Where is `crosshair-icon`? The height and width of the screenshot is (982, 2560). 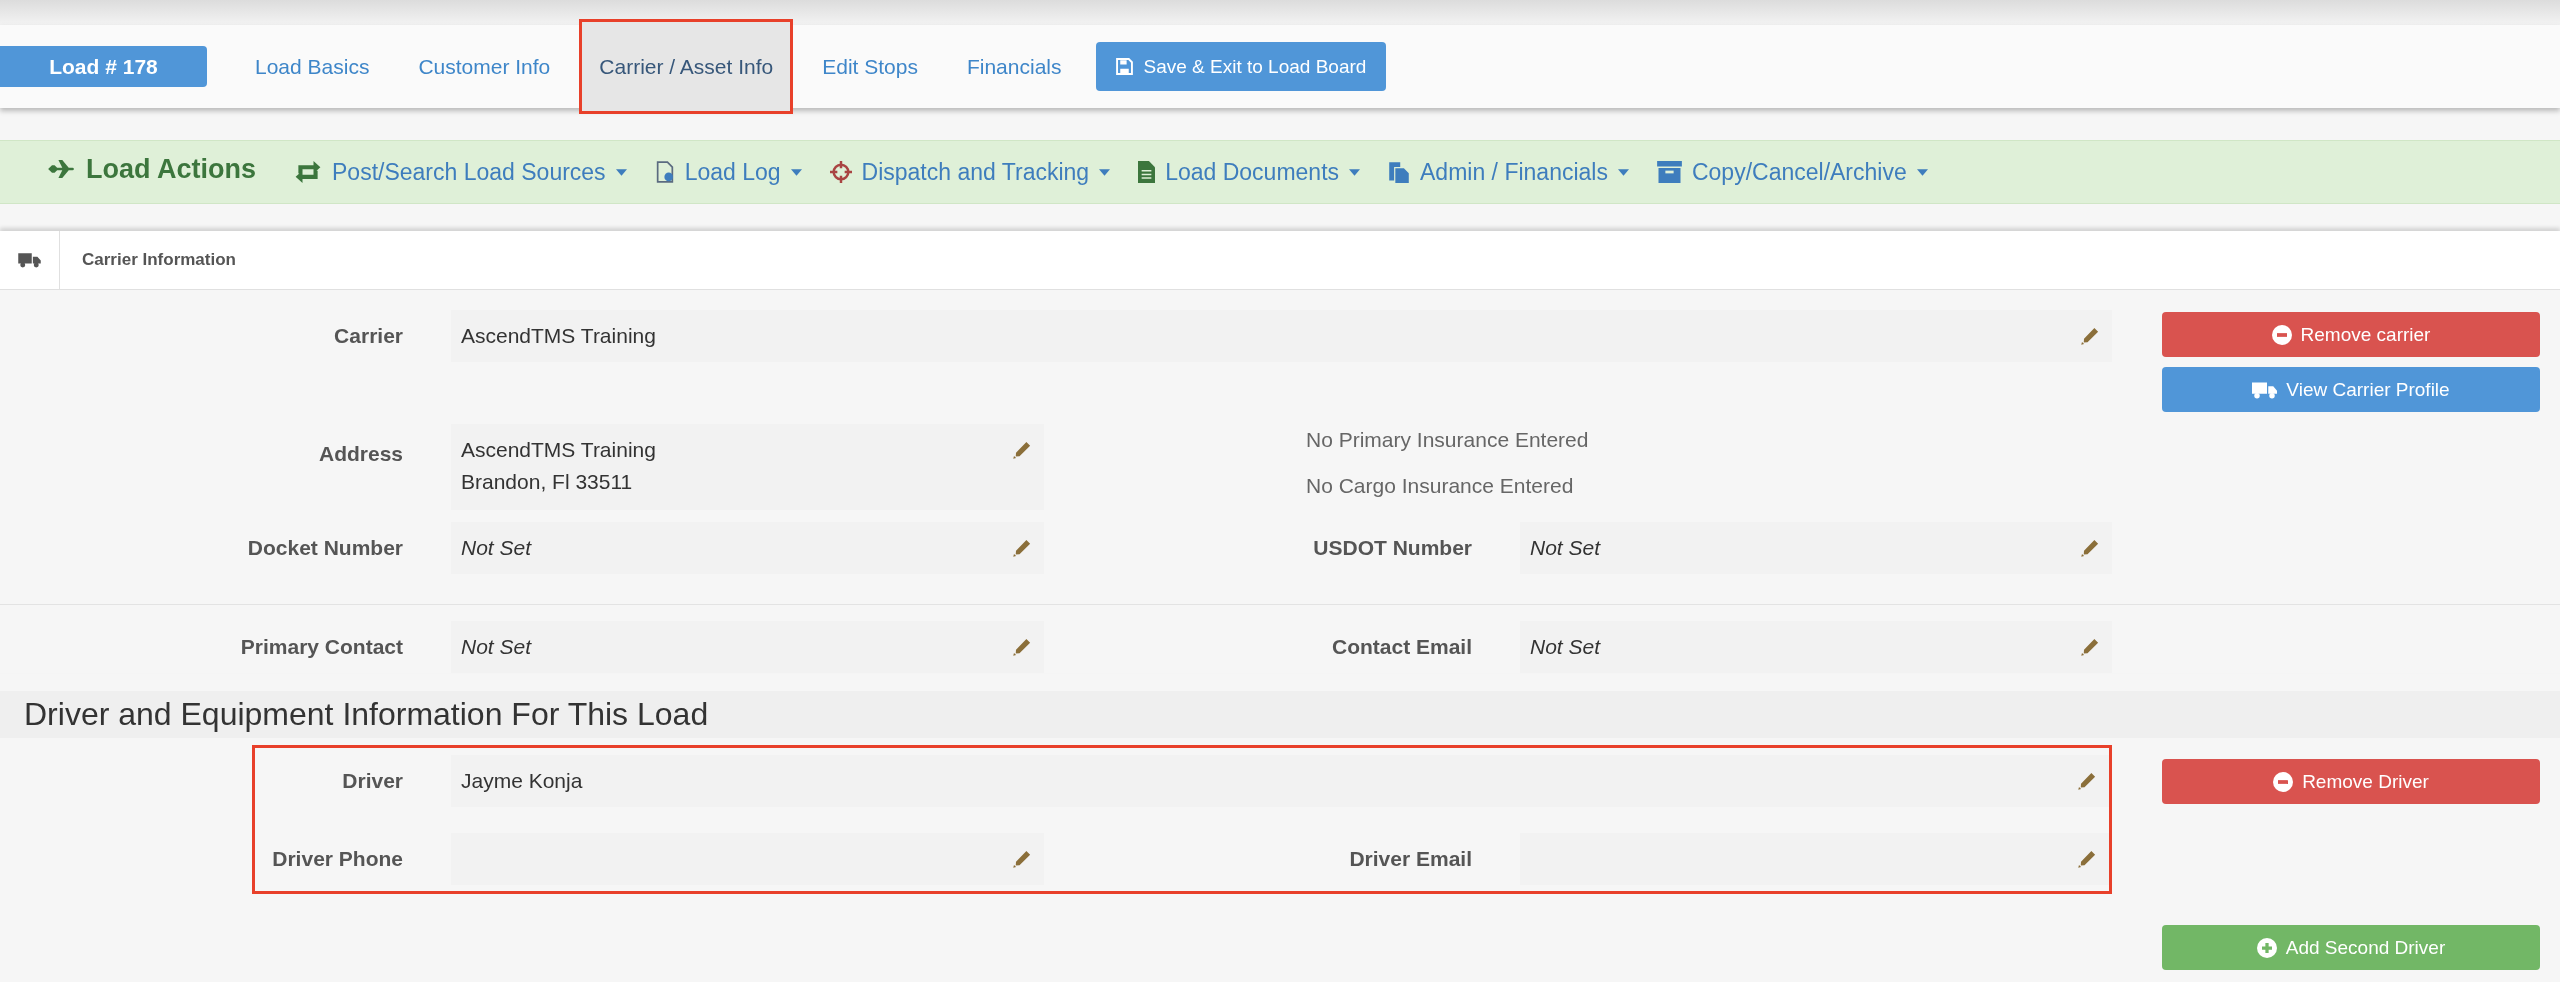
crosshair-icon is located at coordinates (840, 172).